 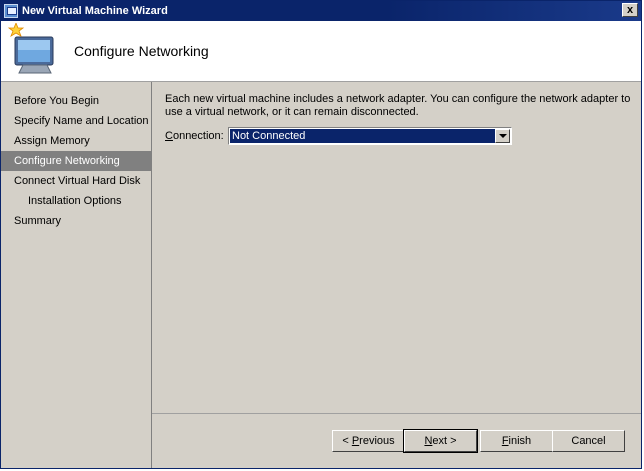 I want to click on cancel-button: Cancel, so click(x=588, y=441).